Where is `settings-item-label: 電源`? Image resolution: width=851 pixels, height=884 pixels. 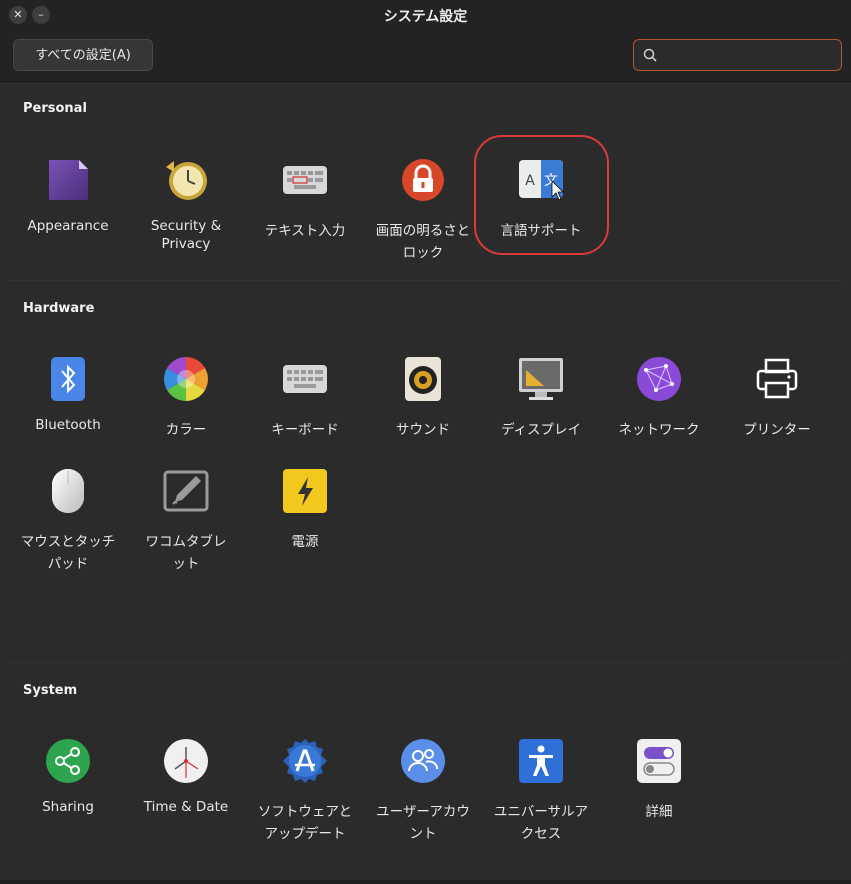 settings-item-label: 電源 is located at coordinates (305, 542).